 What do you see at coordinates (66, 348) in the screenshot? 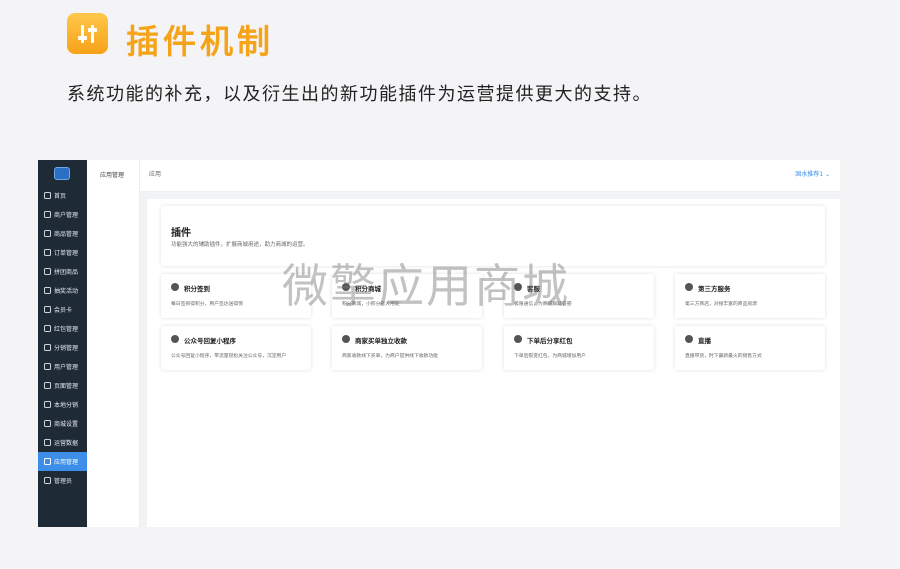
I see `sidebar-item-label: 分销管理` at bounding box center [66, 348].